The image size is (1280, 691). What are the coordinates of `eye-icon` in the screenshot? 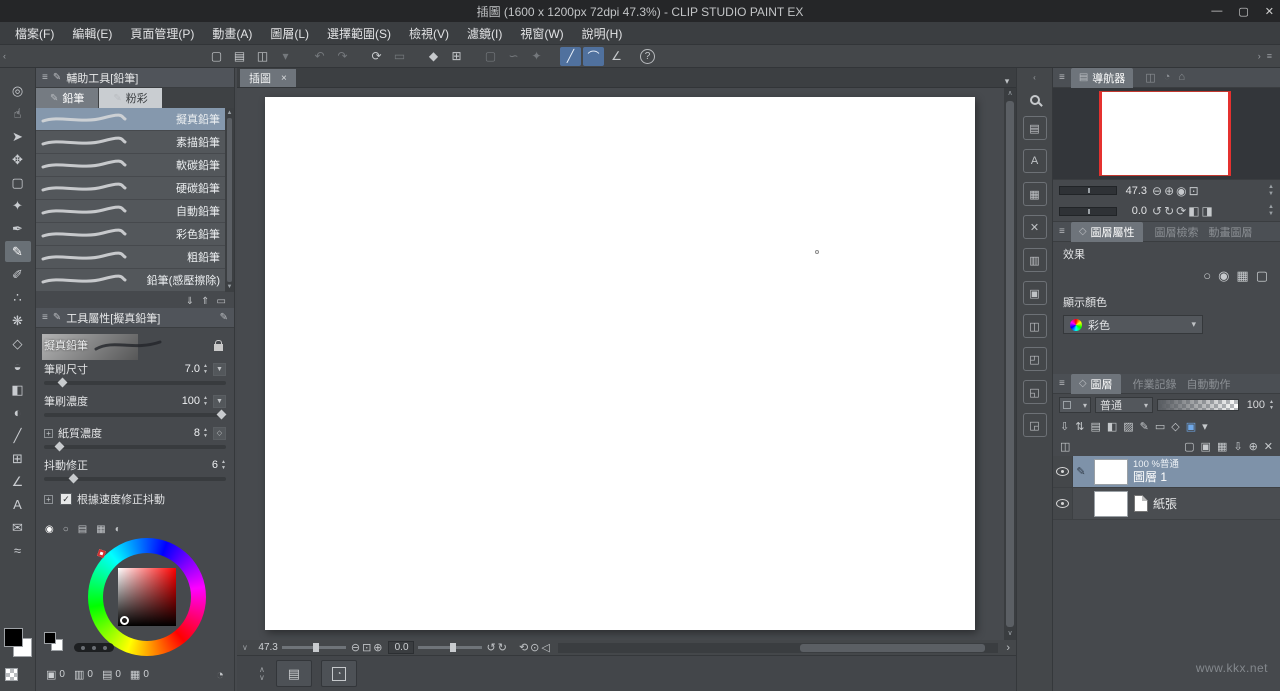 It's located at (1062, 471).